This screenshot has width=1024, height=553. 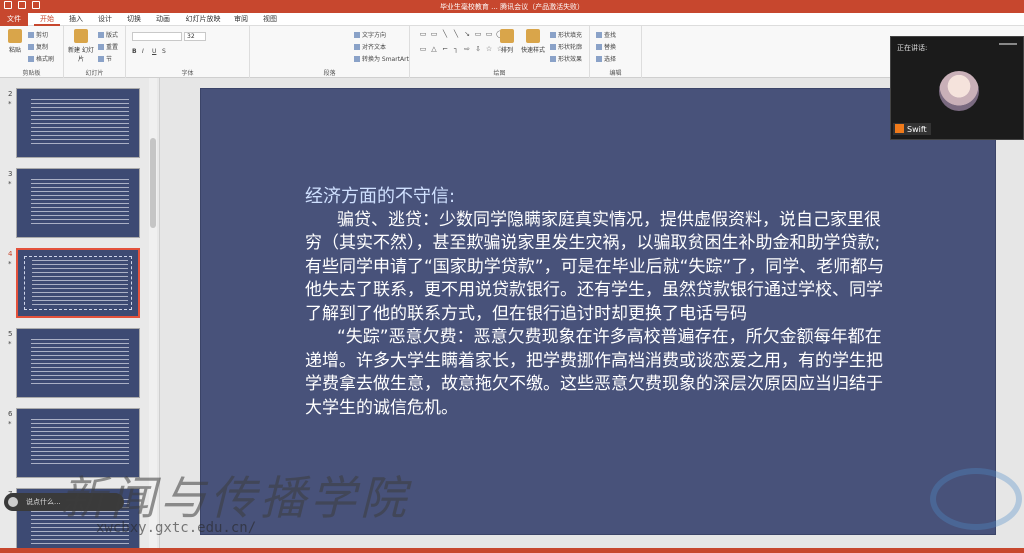 What do you see at coordinates (616, 52) in the screenshot?
I see `editing-group: 查找 替换 选择 编辑` at bounding box center [616, 52].